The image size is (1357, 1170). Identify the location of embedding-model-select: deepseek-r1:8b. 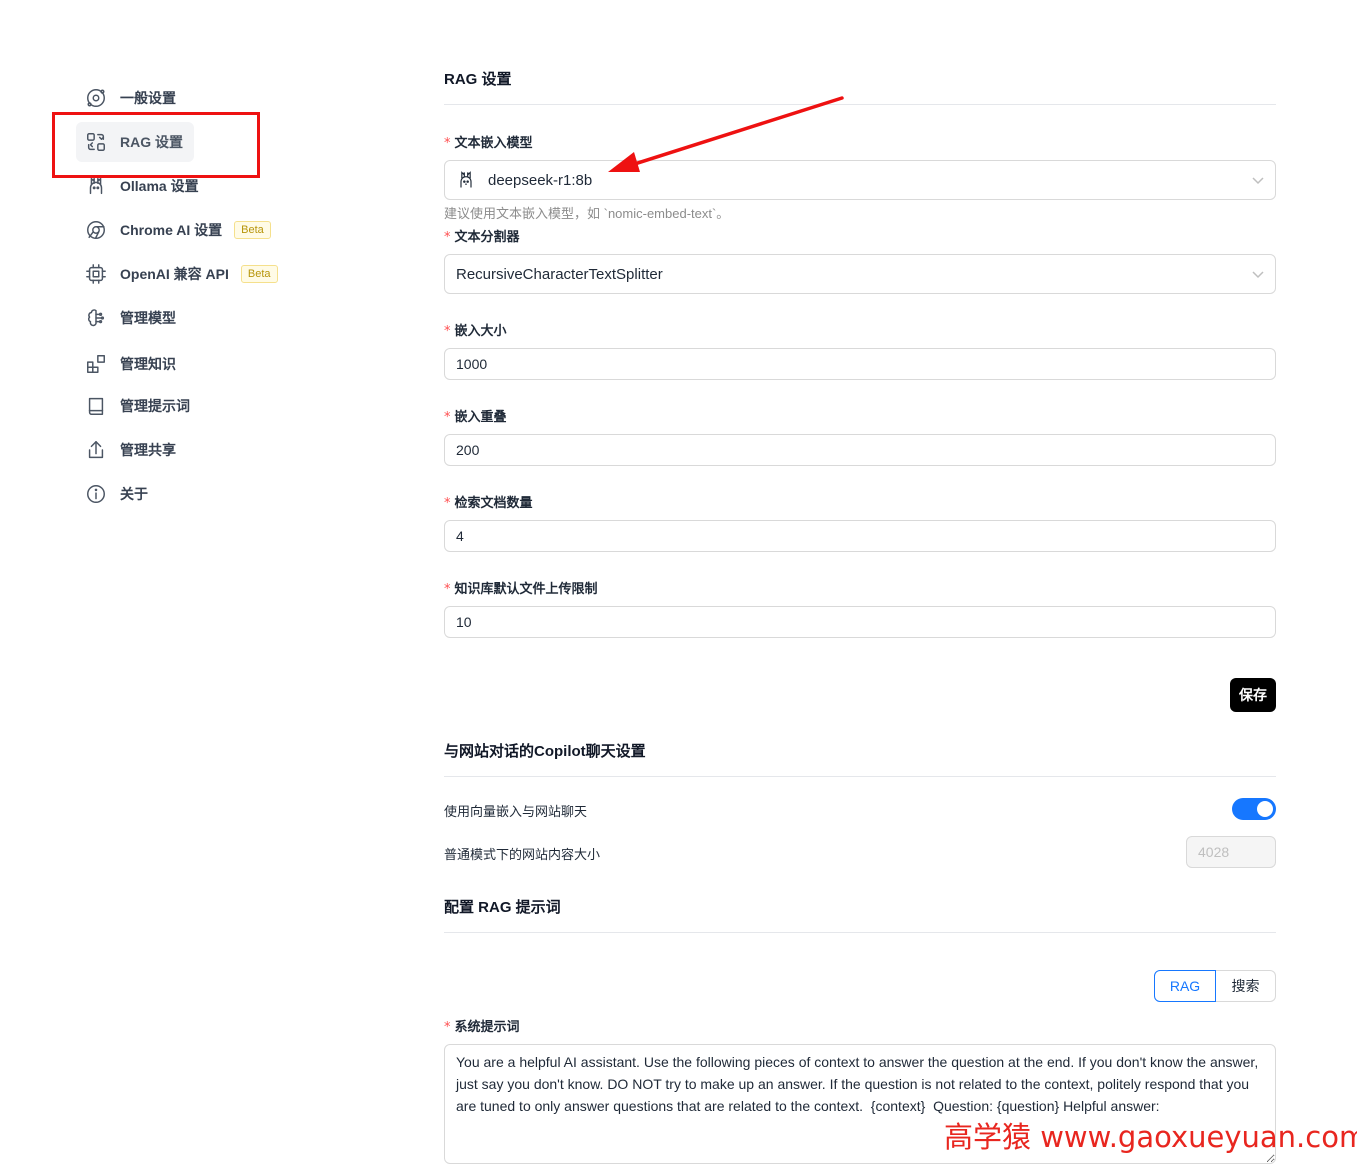
(860, 180).